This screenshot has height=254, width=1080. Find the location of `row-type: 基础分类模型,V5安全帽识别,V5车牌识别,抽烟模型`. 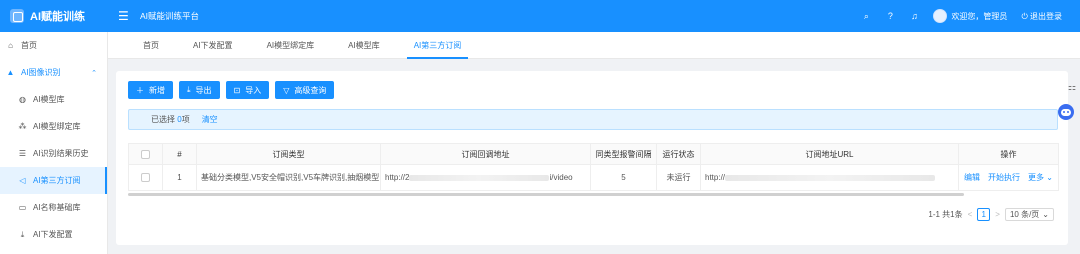

row-type: 基础分类模型,V5安全帽识别,V5车牌识别,抽烟模型 is located at coordinates (288, 177).